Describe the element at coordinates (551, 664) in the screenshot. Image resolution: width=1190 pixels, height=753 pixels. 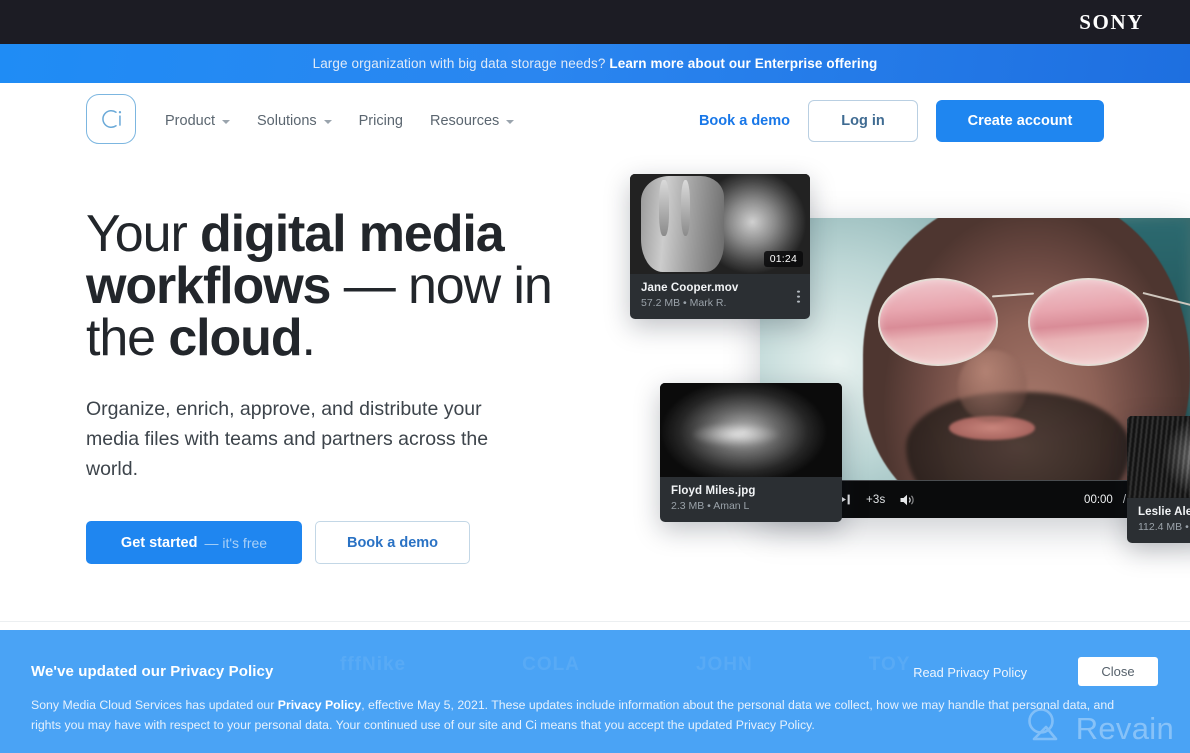
I see `ghost-logo-2: COLA` at that location.